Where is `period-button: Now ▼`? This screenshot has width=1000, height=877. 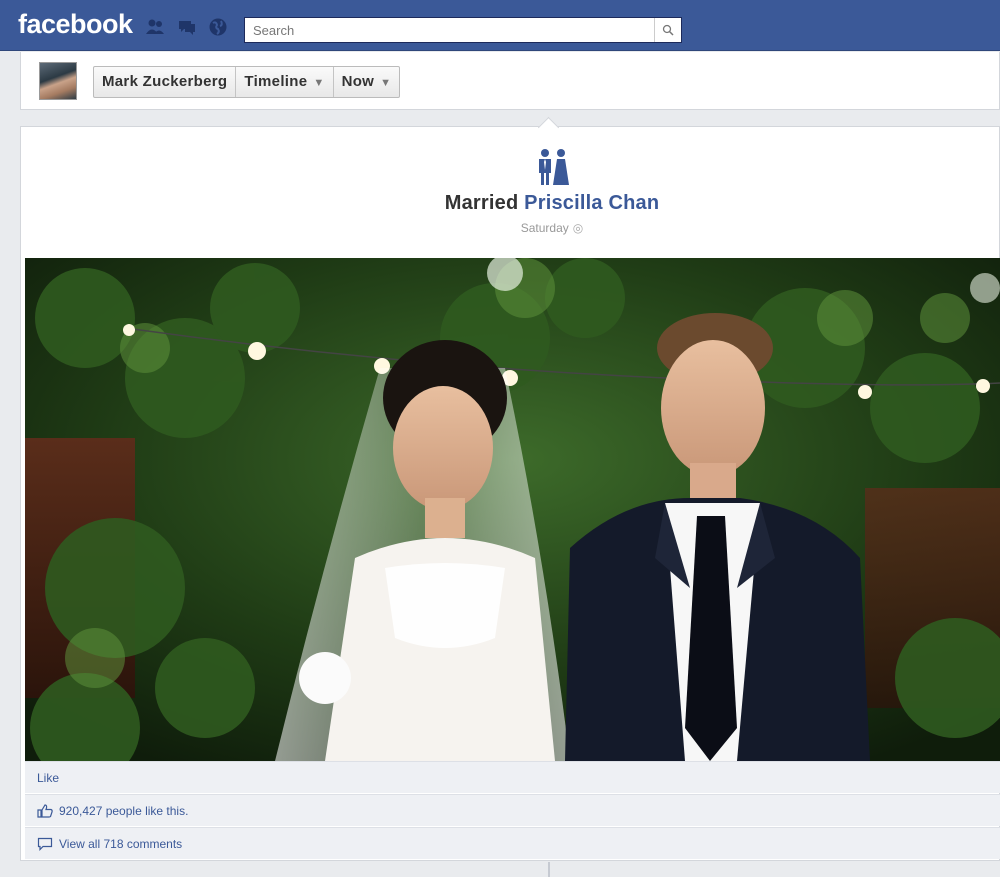 period-button: Now ▼ is located at coordinates (367, 82).